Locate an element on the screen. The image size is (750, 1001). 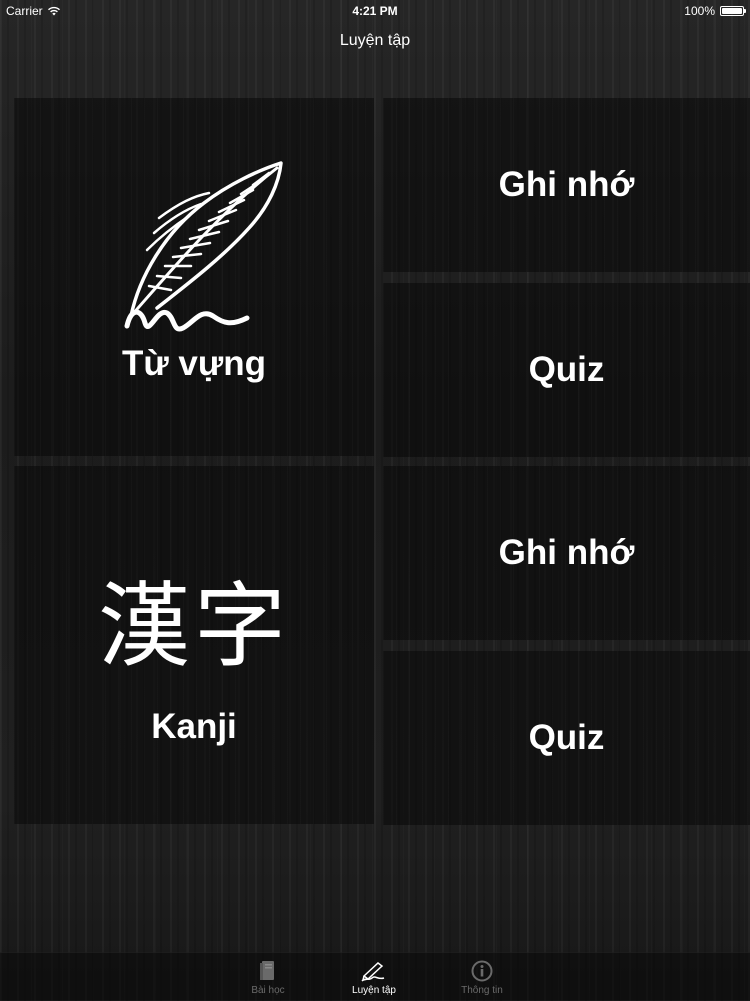
kanji-quiz-button: Quiz is located at coordinates (566, 738).